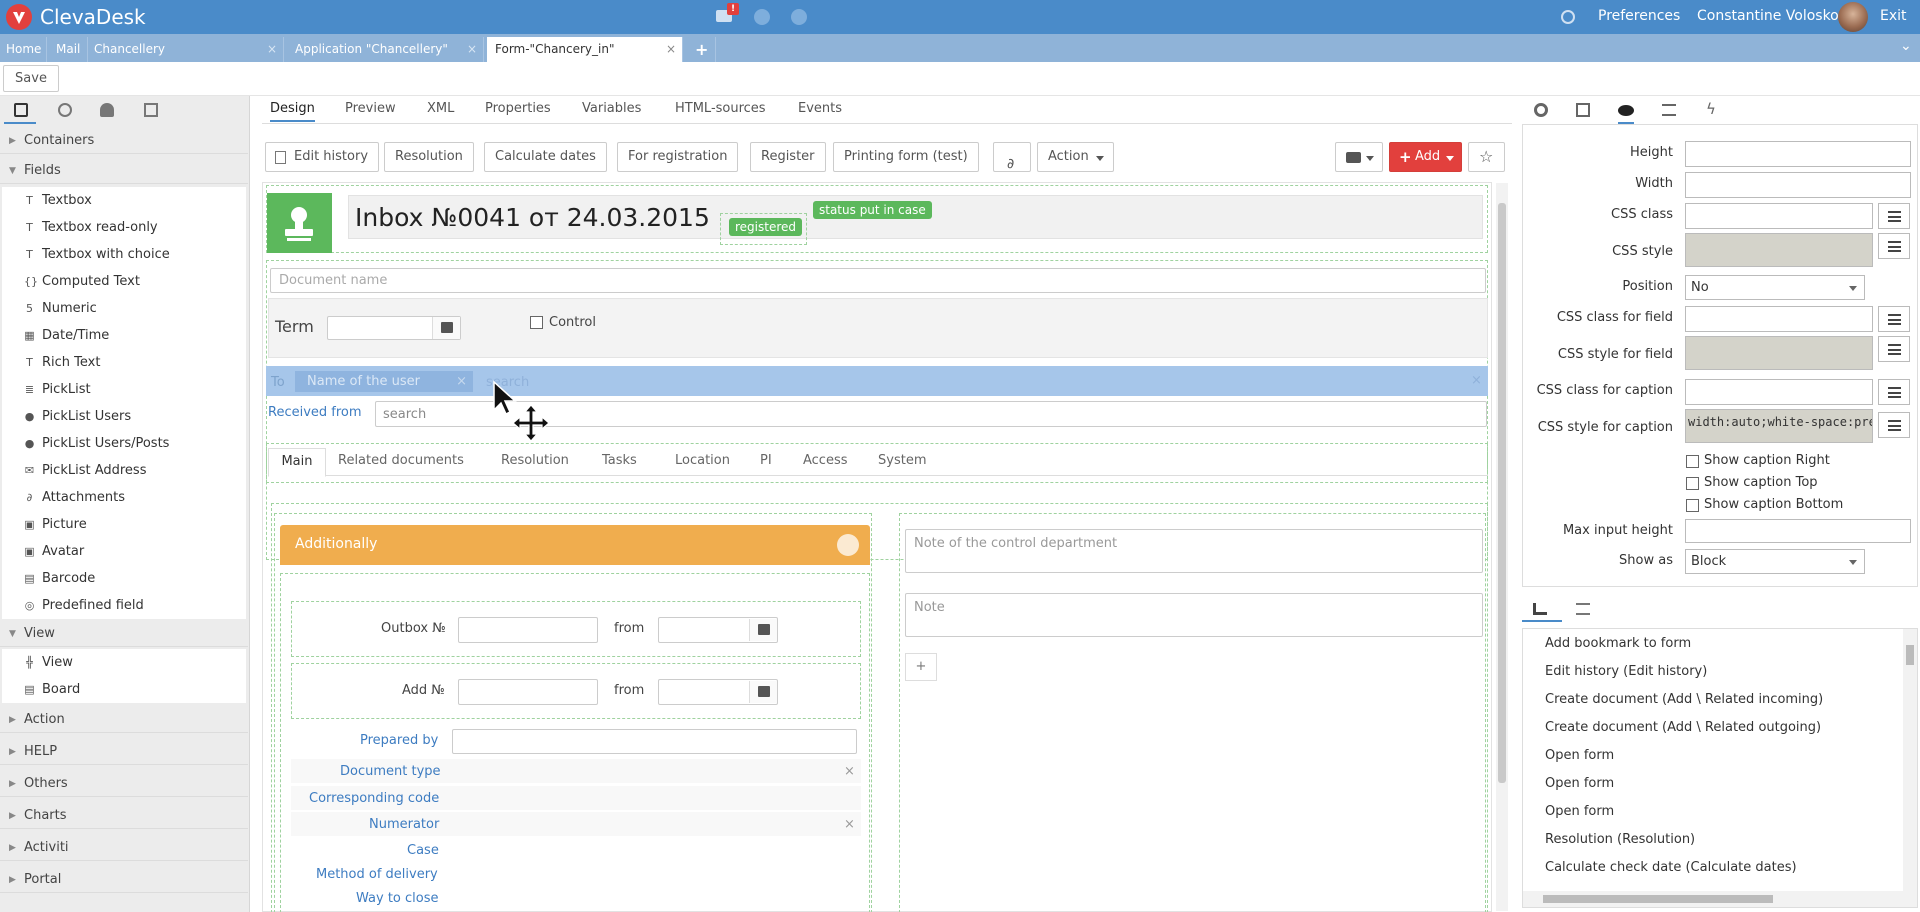  What do you see at coordinates (124, 578) in the screenshot?
I see `field-barcode: ▤ Barcode` at bounding box center [124, 578].